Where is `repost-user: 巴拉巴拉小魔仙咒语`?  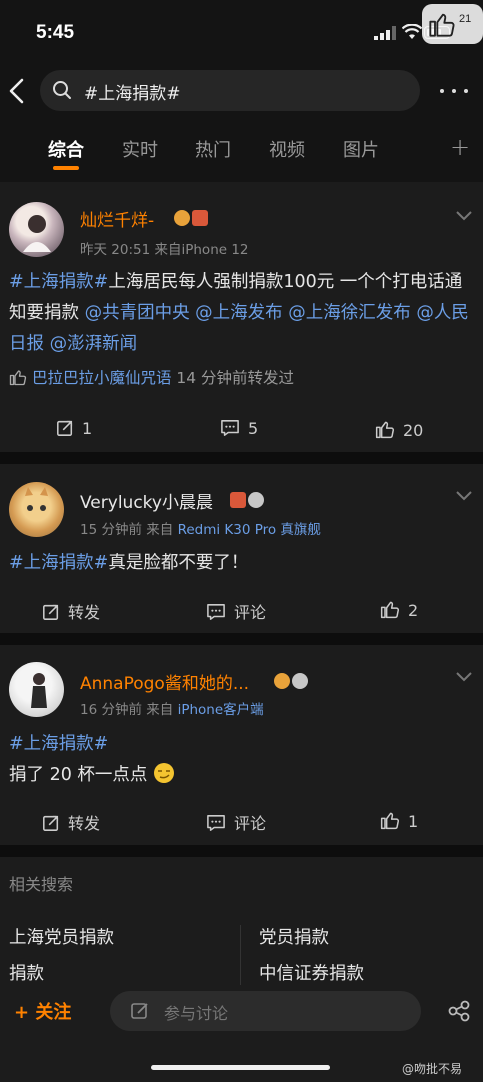
repost-user: 巴拉巴拉小魔仙咒语 is located at coordinates (102, 378).